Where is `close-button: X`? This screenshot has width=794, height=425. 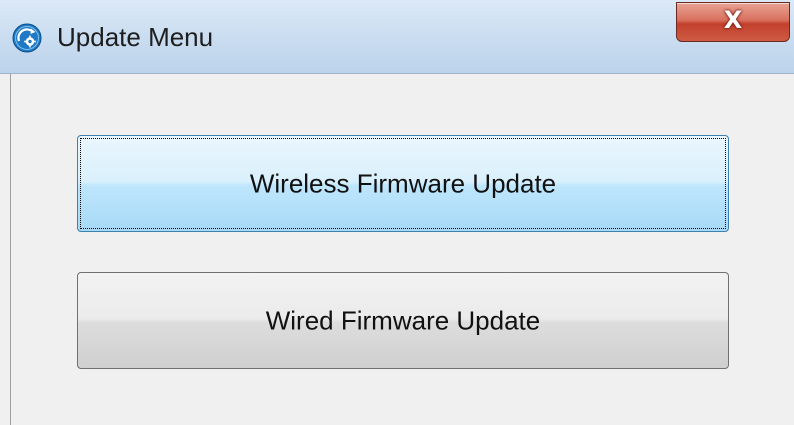 close-button: X is located at coordinates (733, 22).